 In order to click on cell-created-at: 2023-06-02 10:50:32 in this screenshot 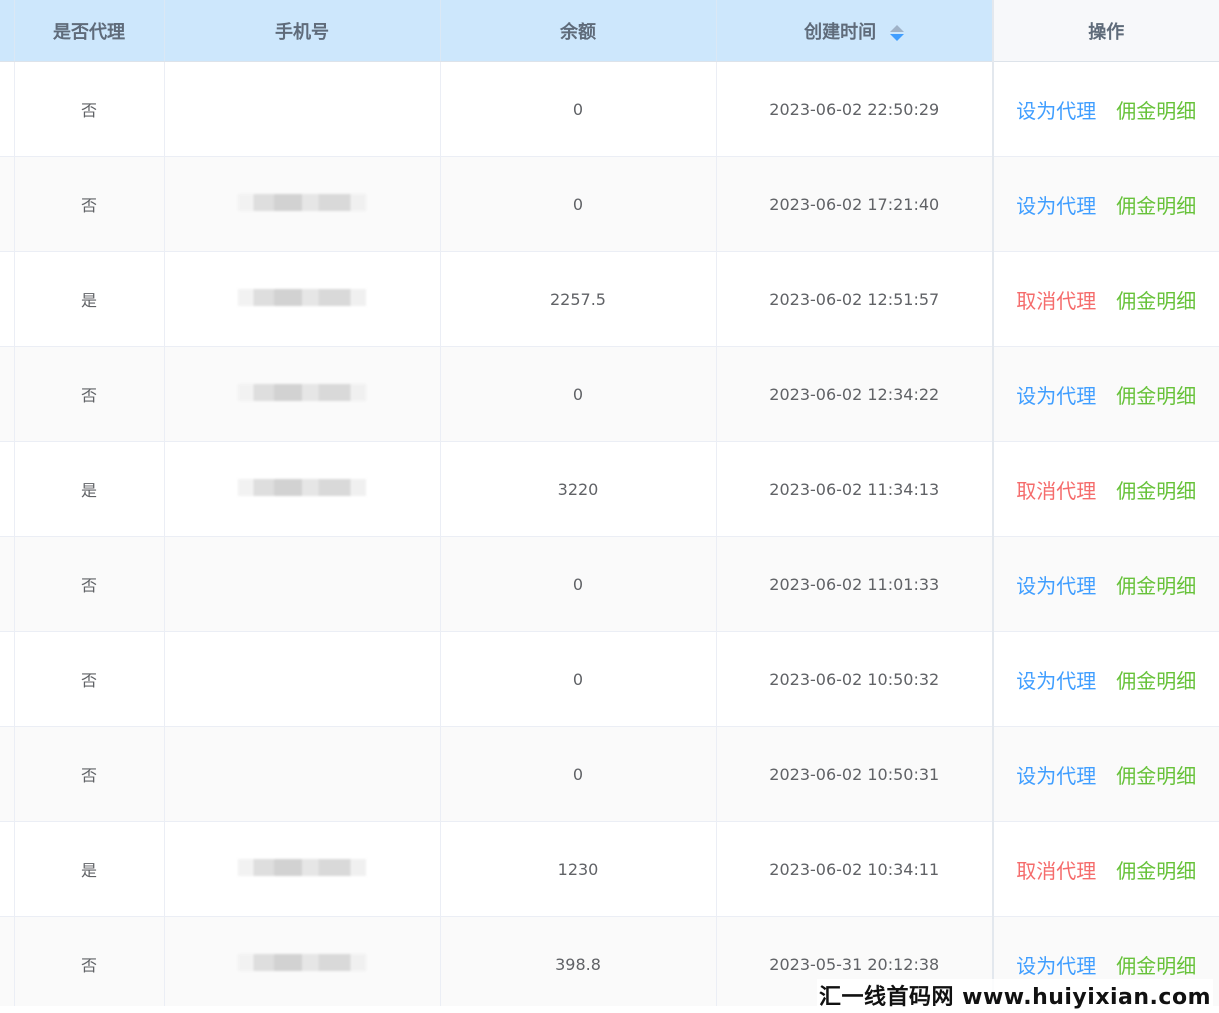, I will do `click(855, 679)`.